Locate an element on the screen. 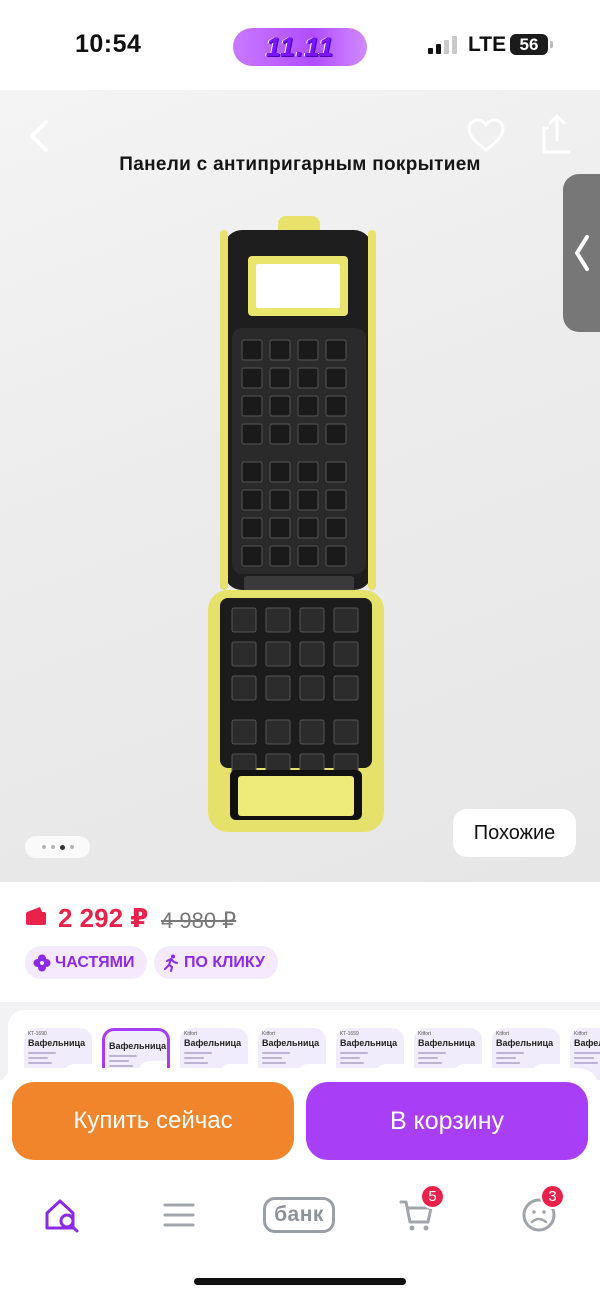  share-button is located at coordinates (555, 134).